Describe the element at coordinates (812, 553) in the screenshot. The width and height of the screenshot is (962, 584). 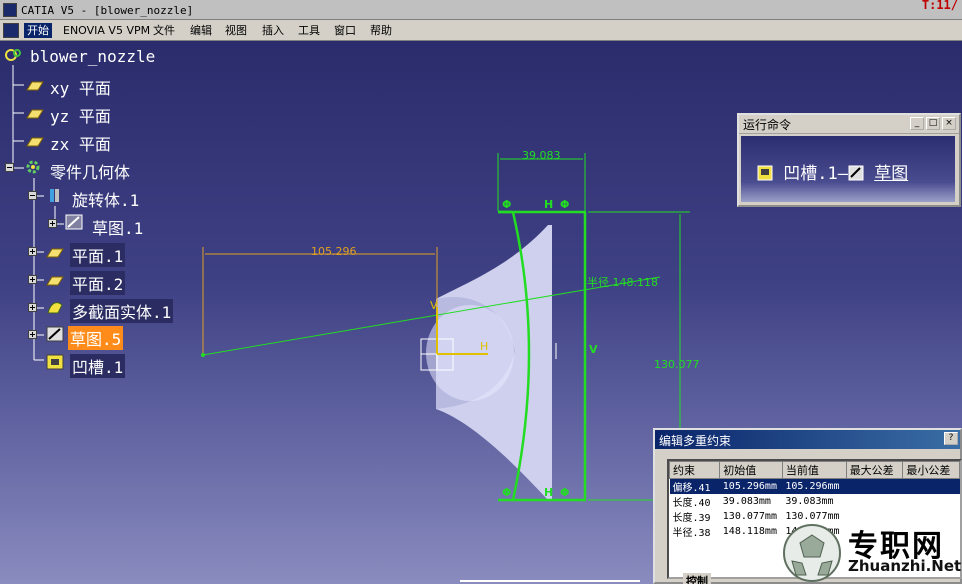
I see `watermark-ball-icon` at that location.